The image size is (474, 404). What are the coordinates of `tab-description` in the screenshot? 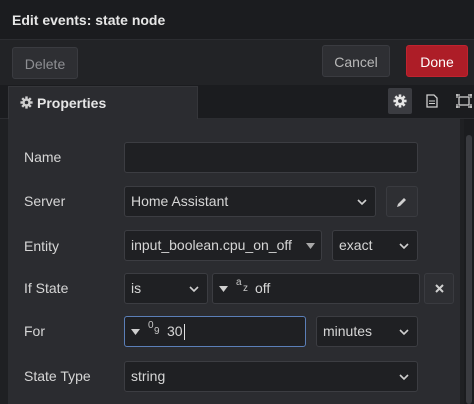 It's located at (432, 101).